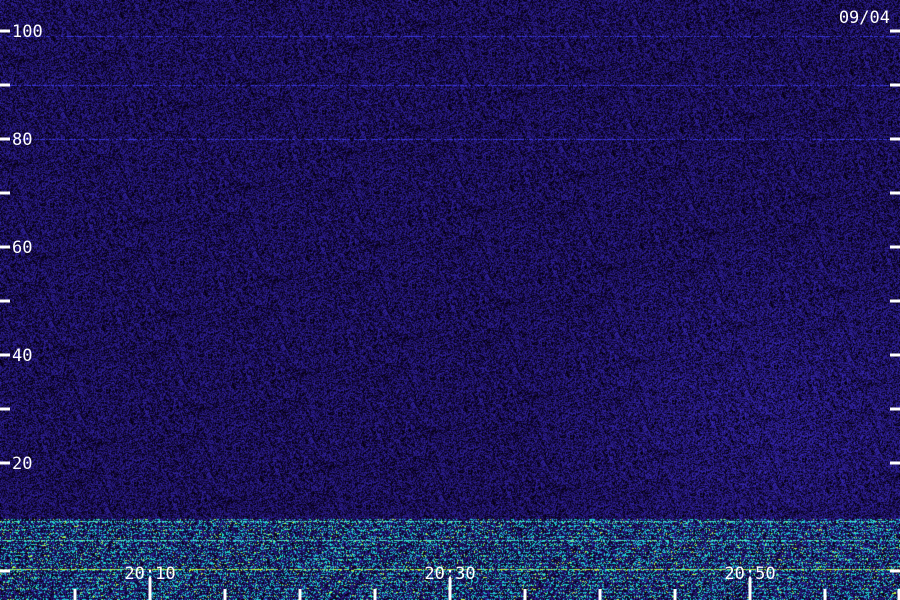  Describe the element at coordinates (864, 18) in the screenshot. I see `date-label: 09/04` at that location.